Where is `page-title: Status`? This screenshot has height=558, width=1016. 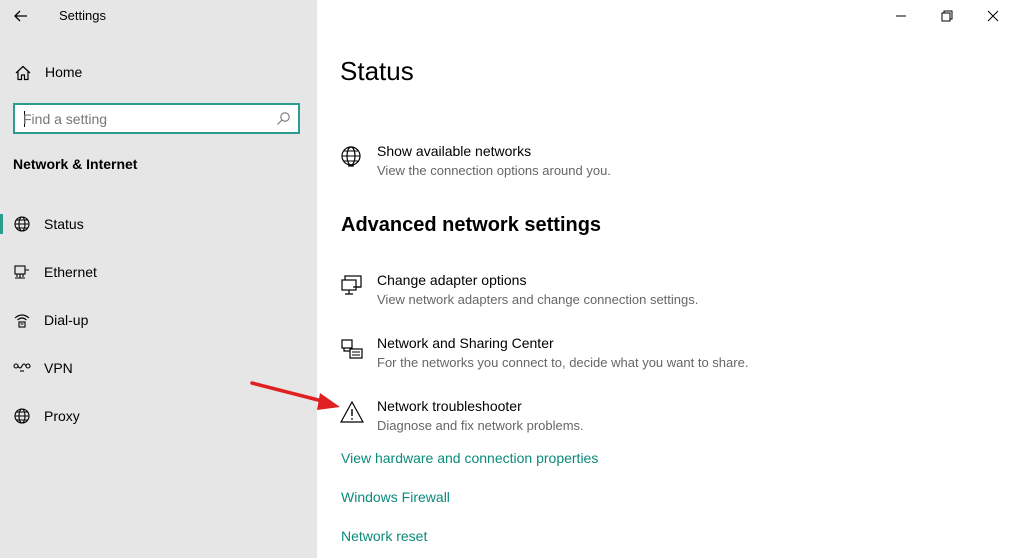 page-title: Status is located at coordinates (377, 71).